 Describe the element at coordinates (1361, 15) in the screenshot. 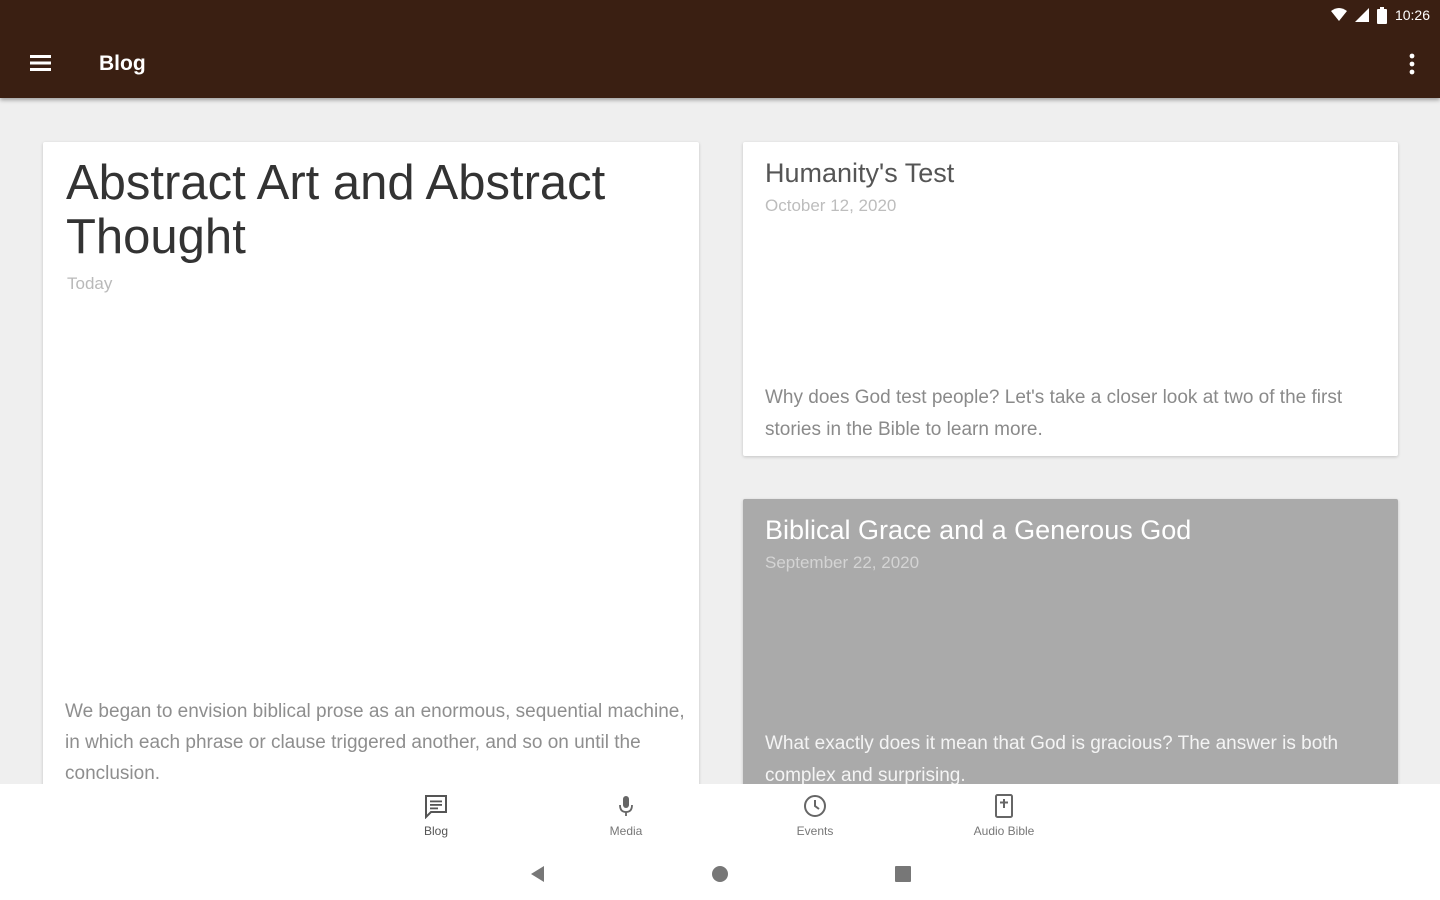

I see `signal-icon` at that location.